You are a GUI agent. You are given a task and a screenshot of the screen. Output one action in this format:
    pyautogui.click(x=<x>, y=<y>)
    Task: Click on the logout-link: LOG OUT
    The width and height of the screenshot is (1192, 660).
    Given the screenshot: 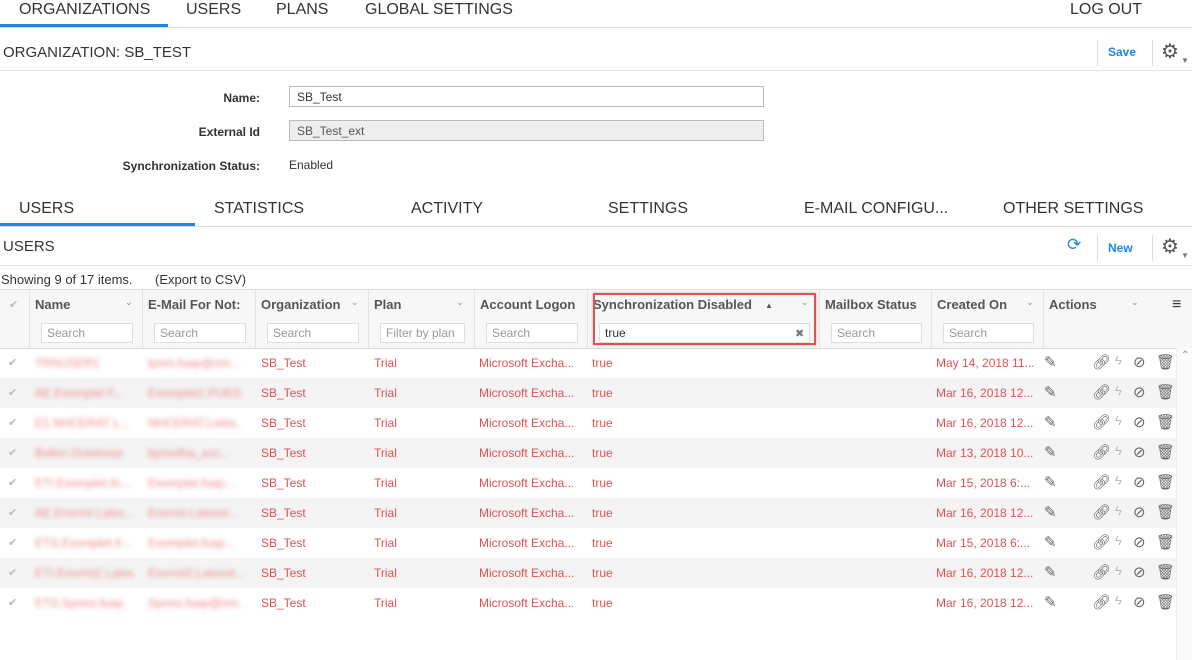 What is the action you would take?
    pyautogui.click(x=1106, y=10)
    